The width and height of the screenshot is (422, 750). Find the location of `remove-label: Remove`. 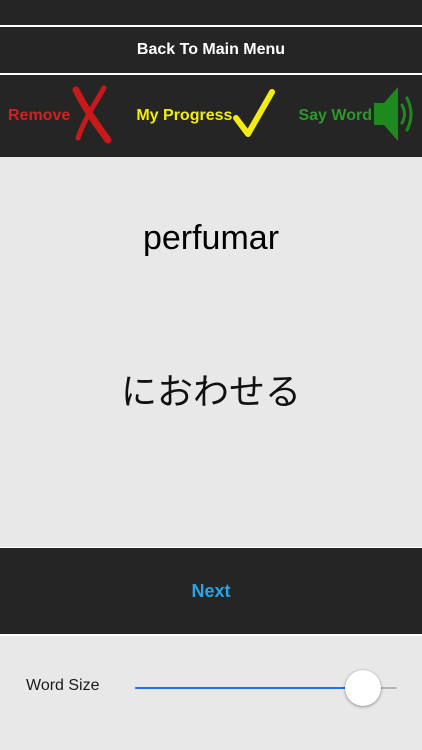

remove-label: Remove is located at coordinates (39, 115).